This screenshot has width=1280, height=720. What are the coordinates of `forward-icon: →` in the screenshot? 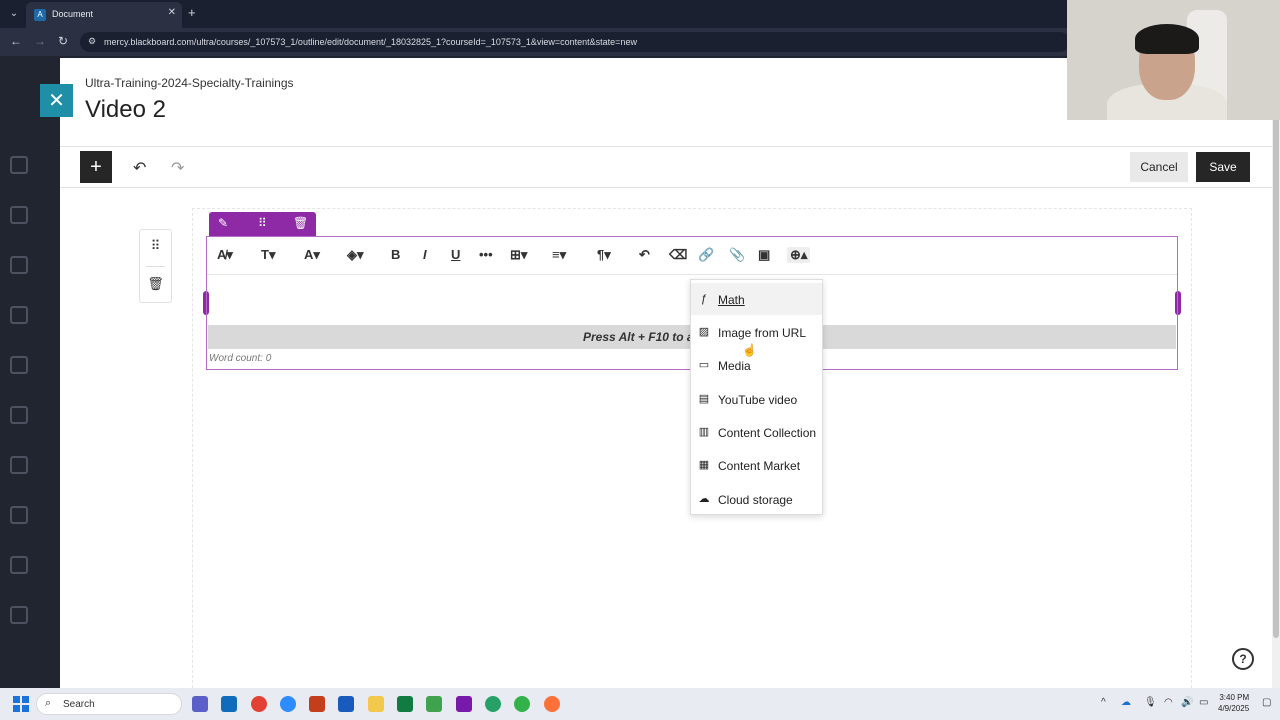 It's located at (40, 41).